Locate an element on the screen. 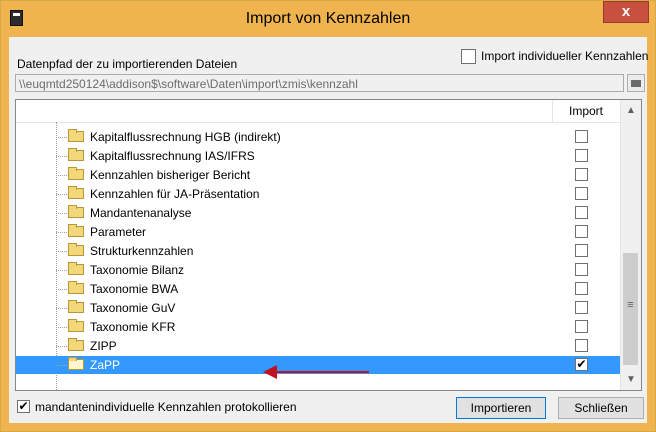 This screenshot has height=432, width=656. close-window-button: x is located at coordinates (626, 12).